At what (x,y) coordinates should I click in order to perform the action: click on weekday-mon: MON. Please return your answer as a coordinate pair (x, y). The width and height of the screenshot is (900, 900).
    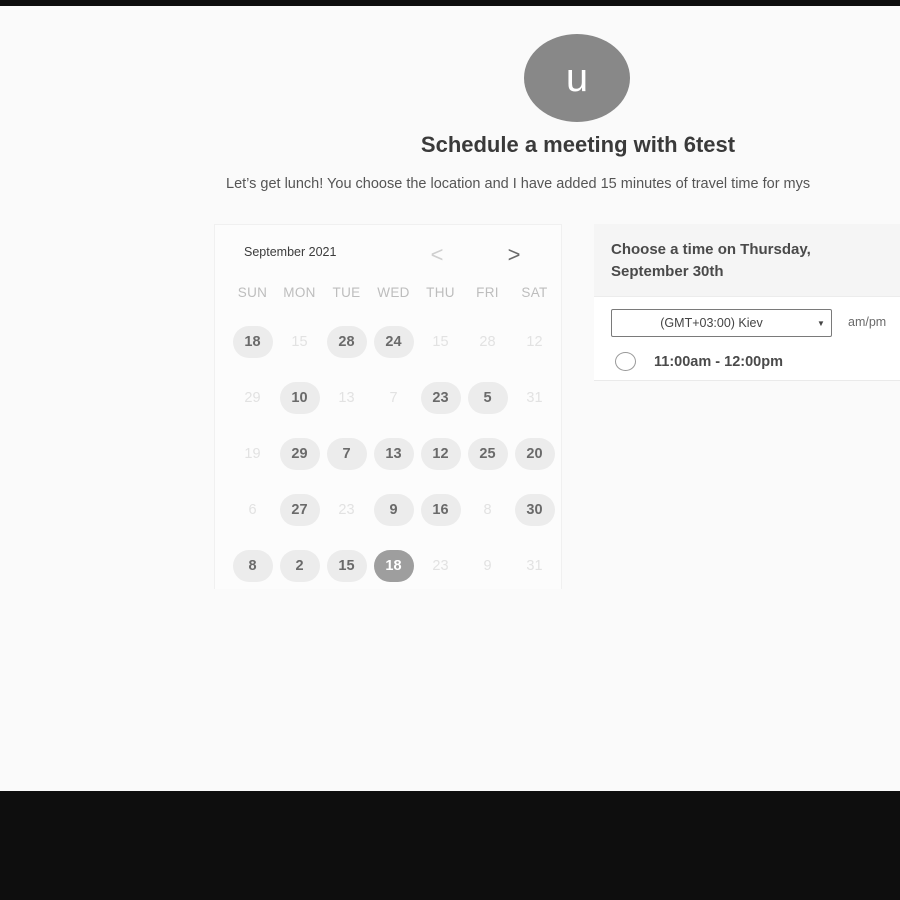
    Looking at the image, I should click on (299, 292).